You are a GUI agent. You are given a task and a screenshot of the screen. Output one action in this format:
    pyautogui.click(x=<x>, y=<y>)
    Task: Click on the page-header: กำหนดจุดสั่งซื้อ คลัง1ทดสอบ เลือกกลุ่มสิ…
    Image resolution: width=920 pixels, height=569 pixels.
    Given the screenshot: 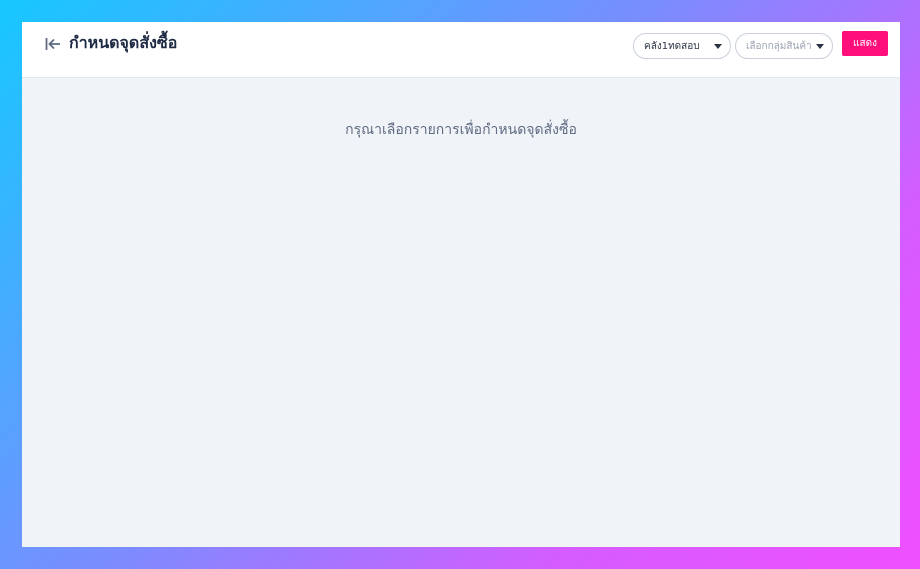 What is the action you would take?
    pyautogui.click(x=461, y=50)
    